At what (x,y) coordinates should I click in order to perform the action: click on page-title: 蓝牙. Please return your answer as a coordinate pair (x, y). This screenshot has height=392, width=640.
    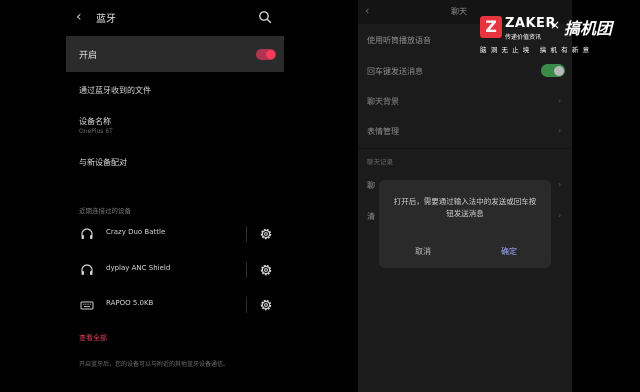
    Looking at the image, I should click on (106, 19).